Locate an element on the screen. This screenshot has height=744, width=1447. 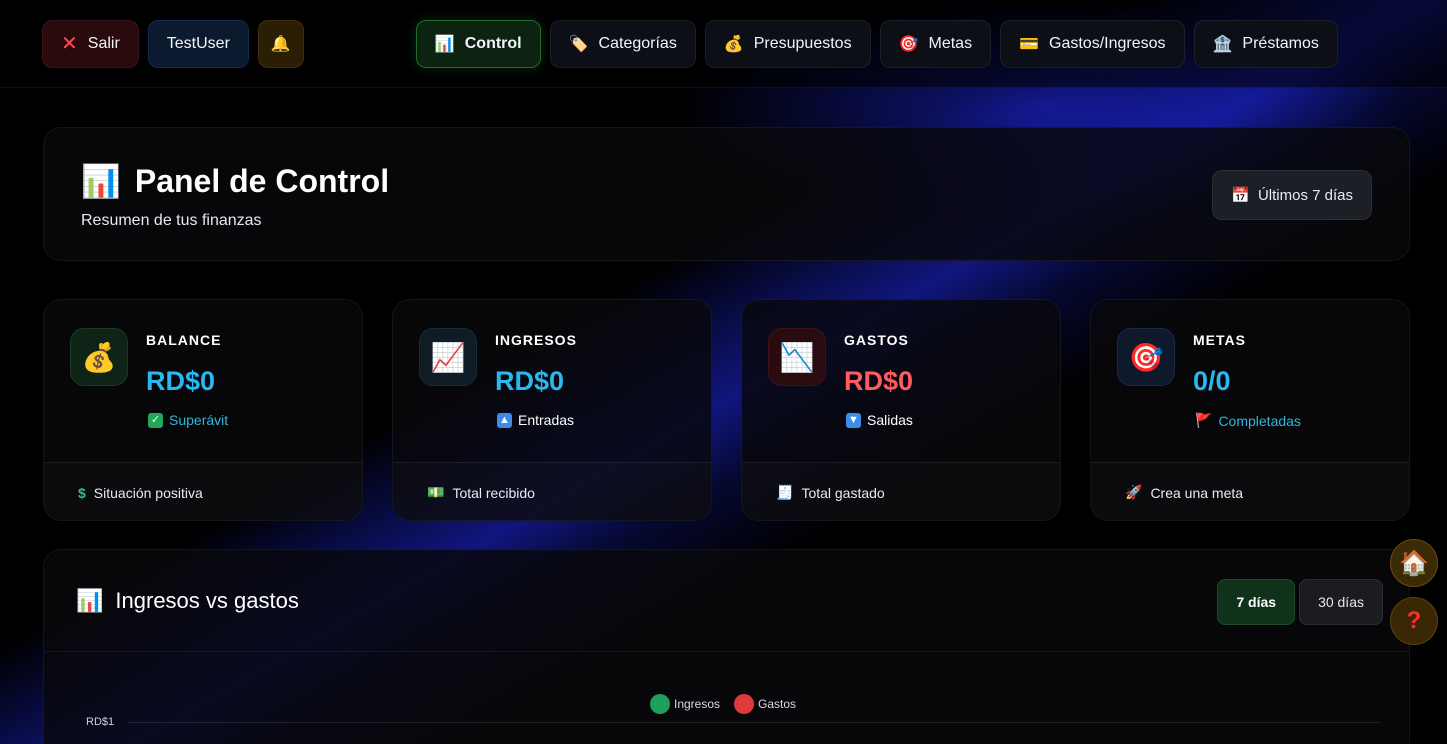
house-icon: 🏠 is located at coordinates (1414, 563).